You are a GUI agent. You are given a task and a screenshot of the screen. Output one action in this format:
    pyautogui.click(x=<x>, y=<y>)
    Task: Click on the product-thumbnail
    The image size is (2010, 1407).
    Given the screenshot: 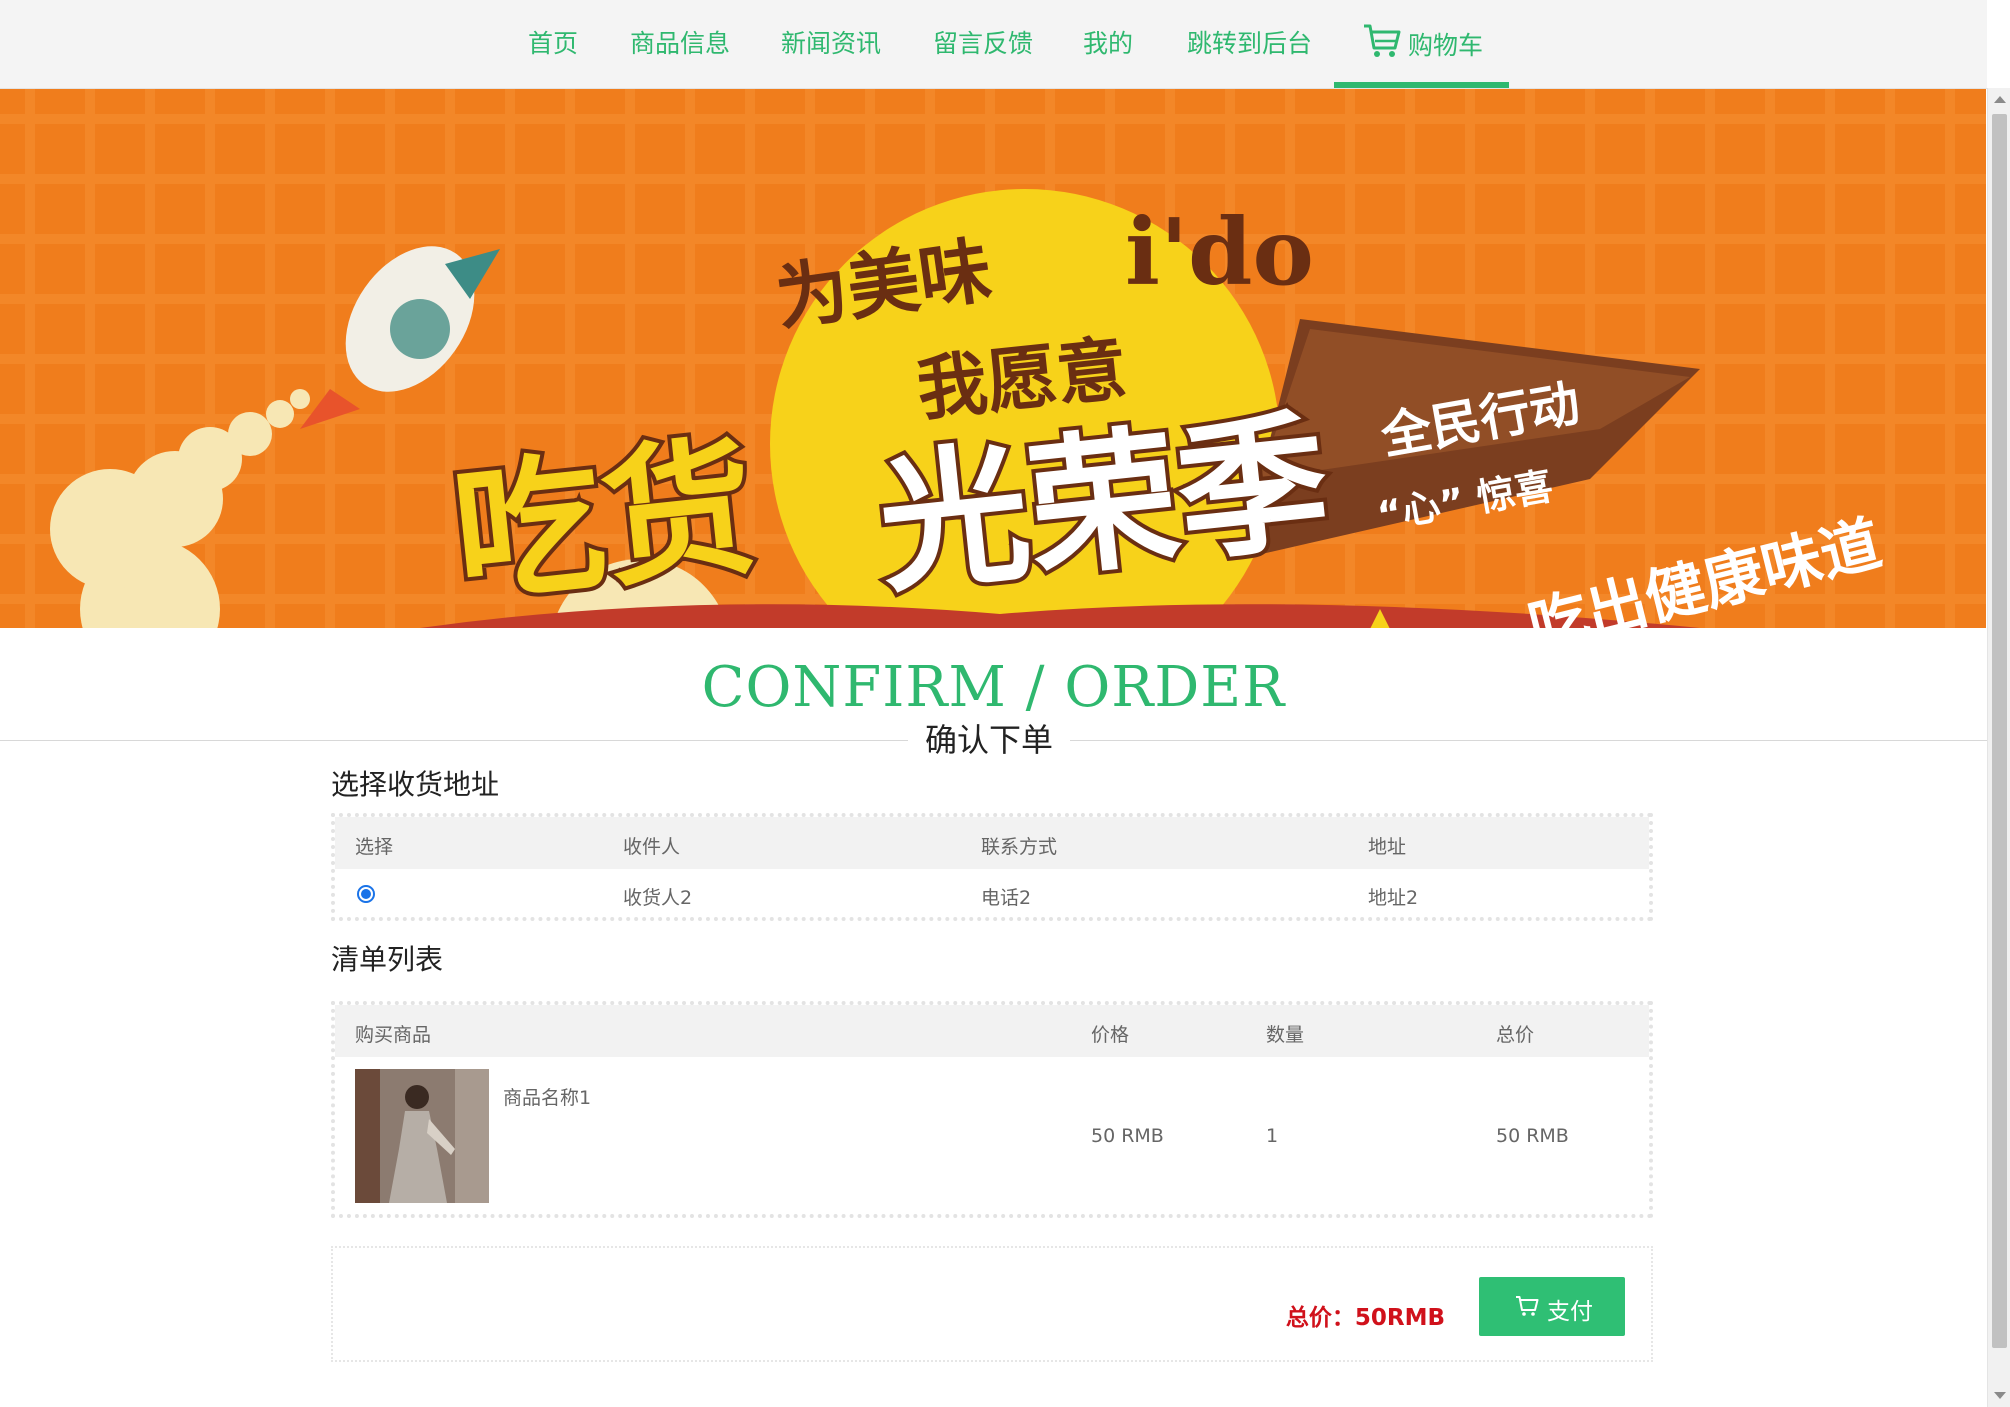 What is the action you would take?
    pyautogui.click(x=422, y=1136)
    